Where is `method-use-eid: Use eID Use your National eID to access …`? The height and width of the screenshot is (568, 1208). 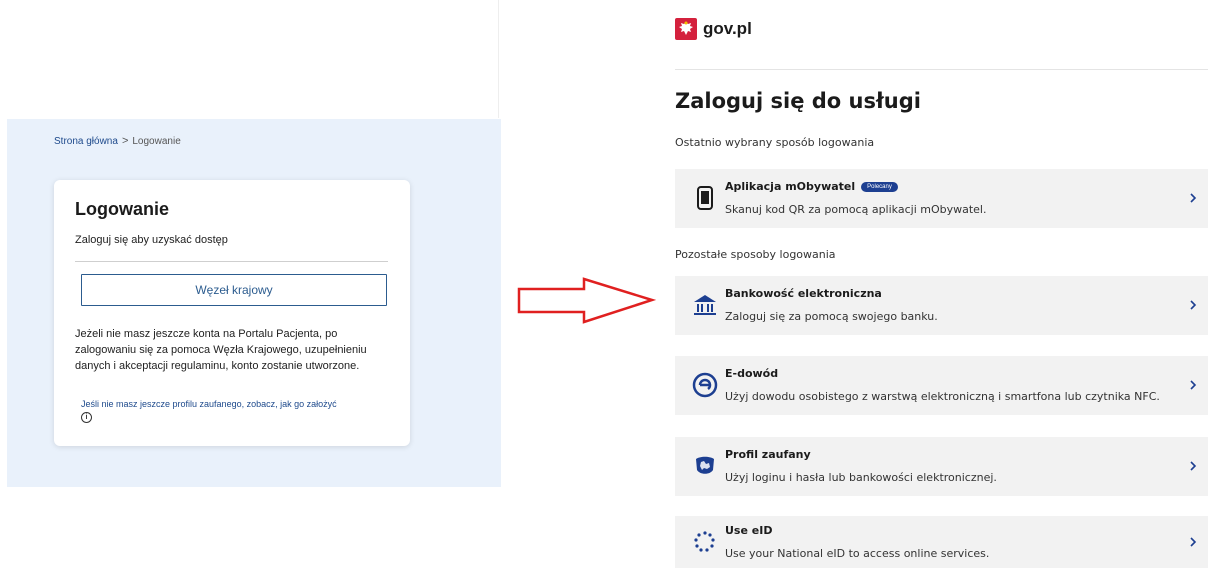
method-use-eid: Use eID Use your National eID to access … is located at coordinates (941, 542).